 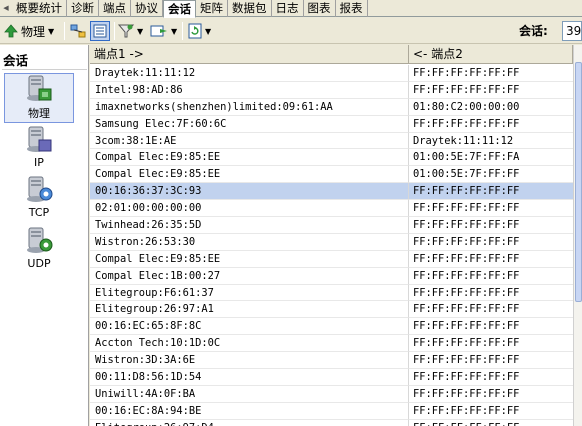 I want to click on filter-dropdown: ▼, so click(x=130, y=31).